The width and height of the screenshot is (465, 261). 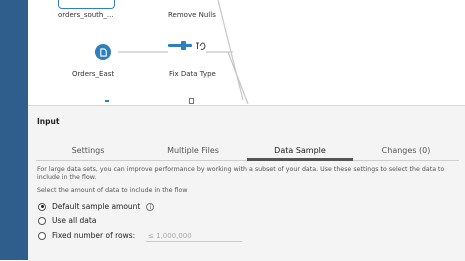 I want to click on file-icon, so click(x=103, y=52).